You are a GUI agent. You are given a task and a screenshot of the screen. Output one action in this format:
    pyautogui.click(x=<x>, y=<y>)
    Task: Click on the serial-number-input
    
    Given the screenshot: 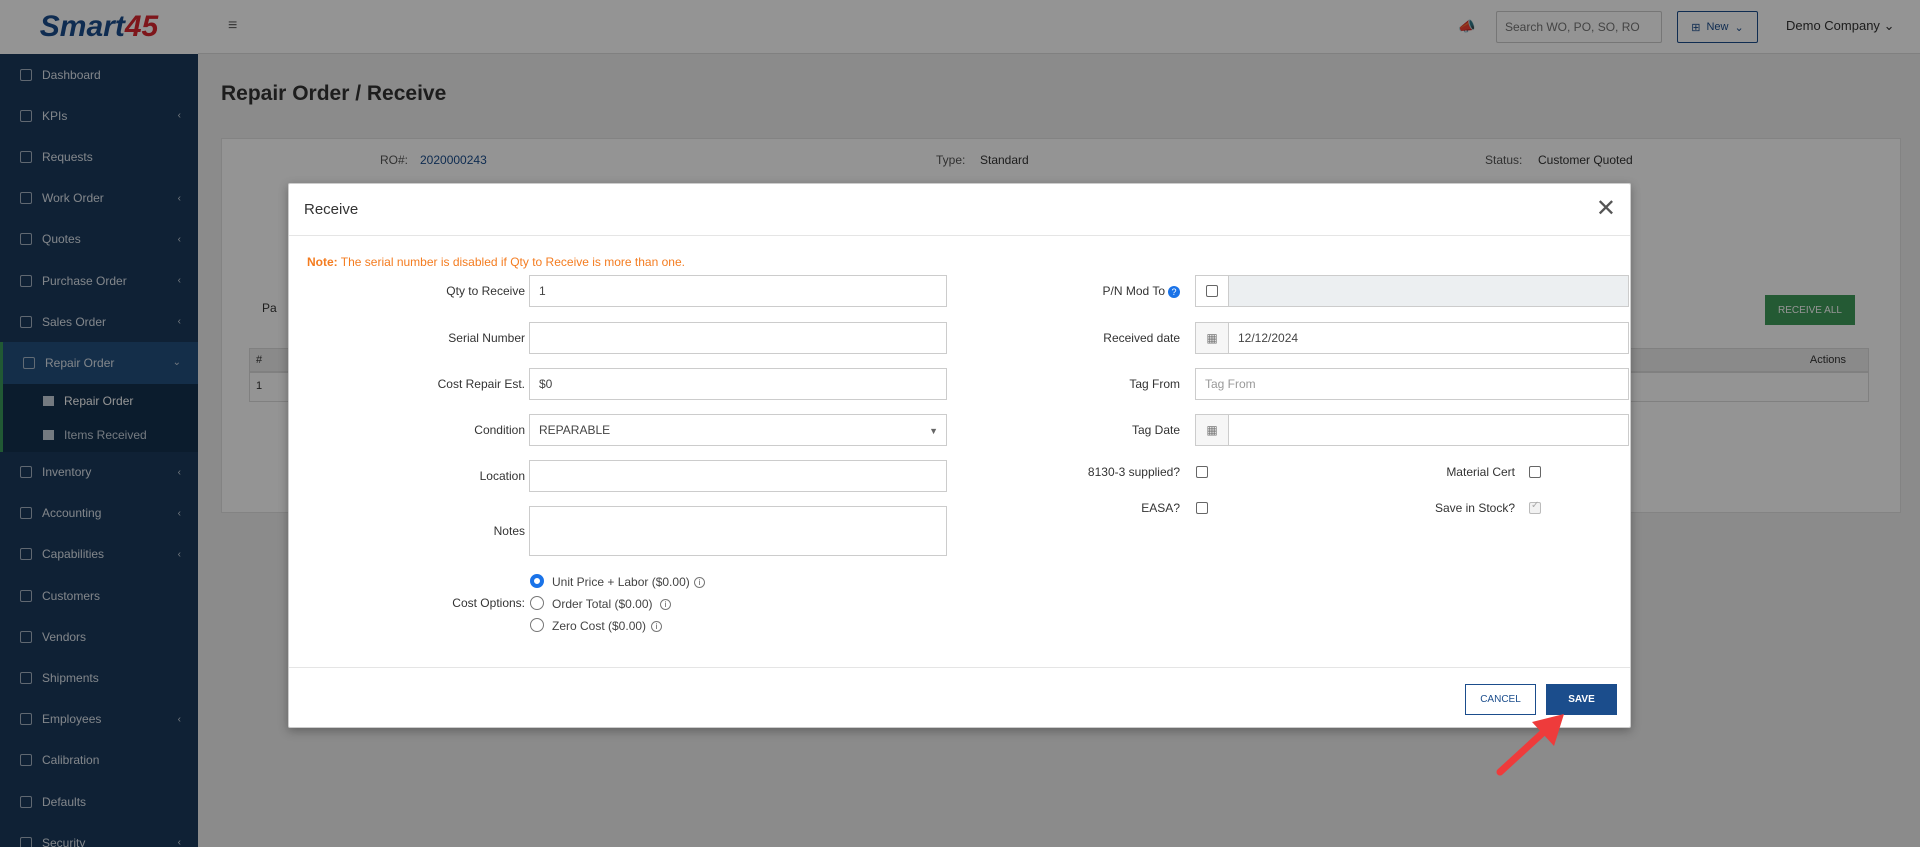 What is the action you would take?
    pyautogui.click(x=738, y=338)
    